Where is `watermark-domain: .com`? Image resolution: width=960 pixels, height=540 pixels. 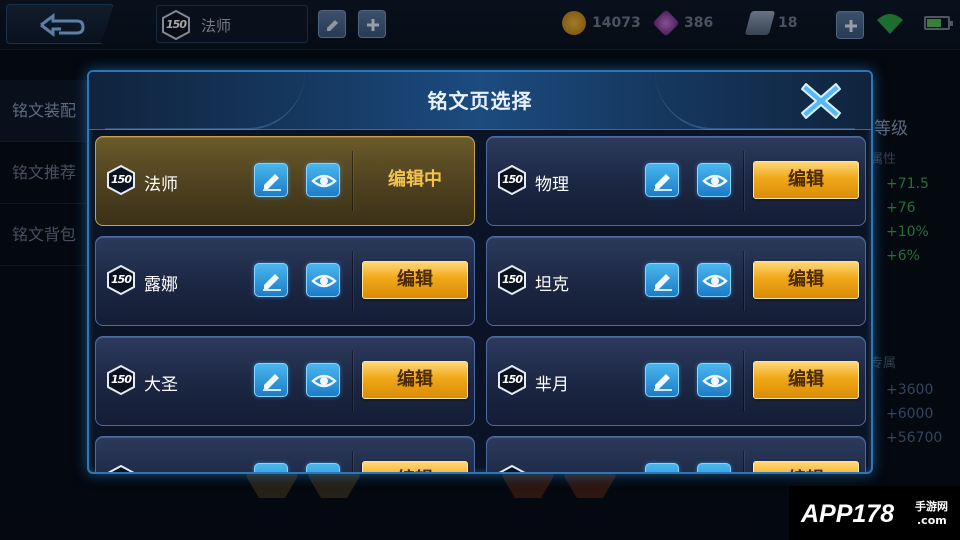
watermark-domain: .com is located at coordinates (932, 520).